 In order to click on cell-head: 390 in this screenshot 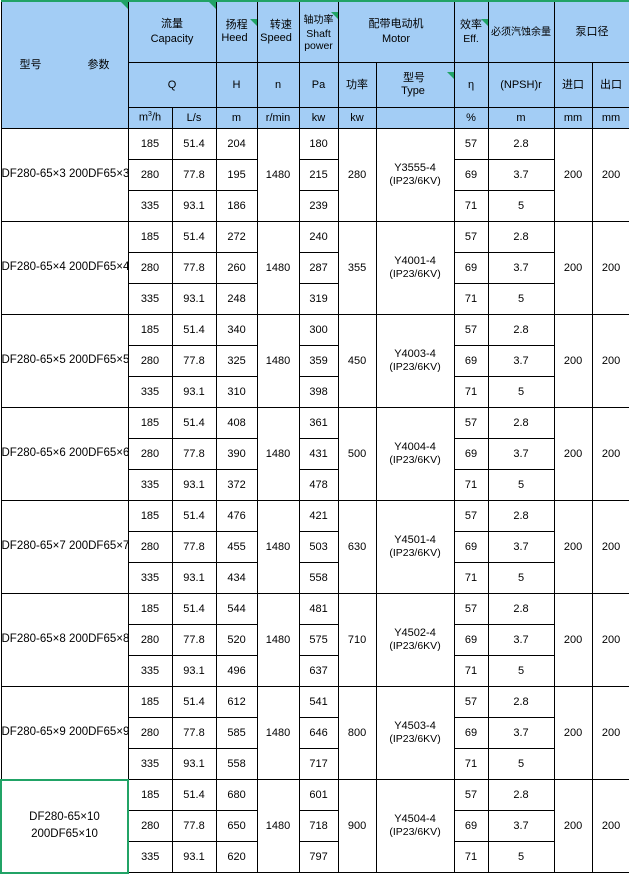, I will do `click(236, 454)`.